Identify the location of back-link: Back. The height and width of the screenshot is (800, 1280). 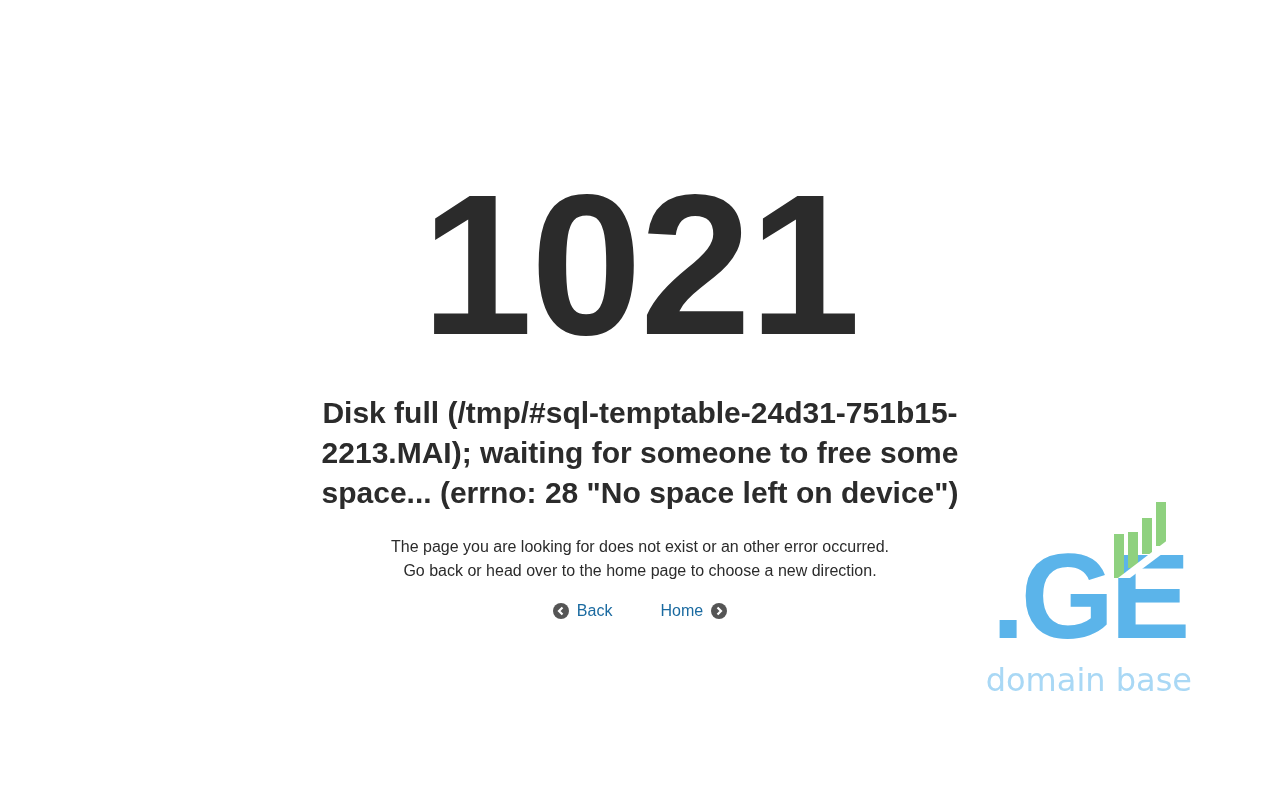
(582, 611).